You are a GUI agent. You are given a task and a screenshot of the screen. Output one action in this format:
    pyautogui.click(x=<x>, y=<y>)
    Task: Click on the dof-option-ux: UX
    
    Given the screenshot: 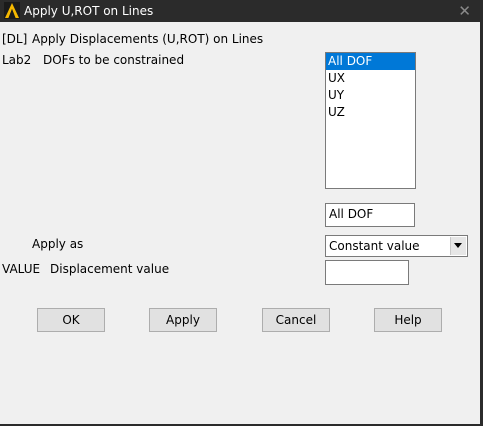 What is the action you would take?
    pyautogui.click(x=370, y=78)
    